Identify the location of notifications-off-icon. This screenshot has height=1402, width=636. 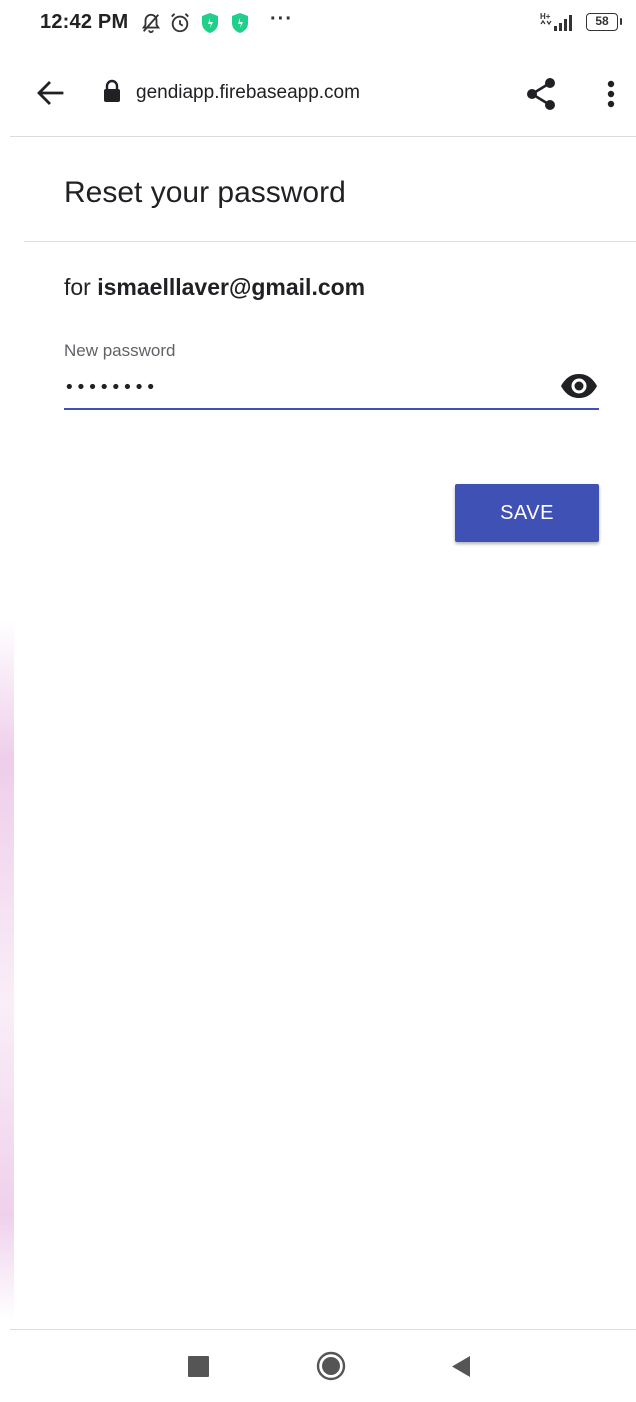
(151, 25).